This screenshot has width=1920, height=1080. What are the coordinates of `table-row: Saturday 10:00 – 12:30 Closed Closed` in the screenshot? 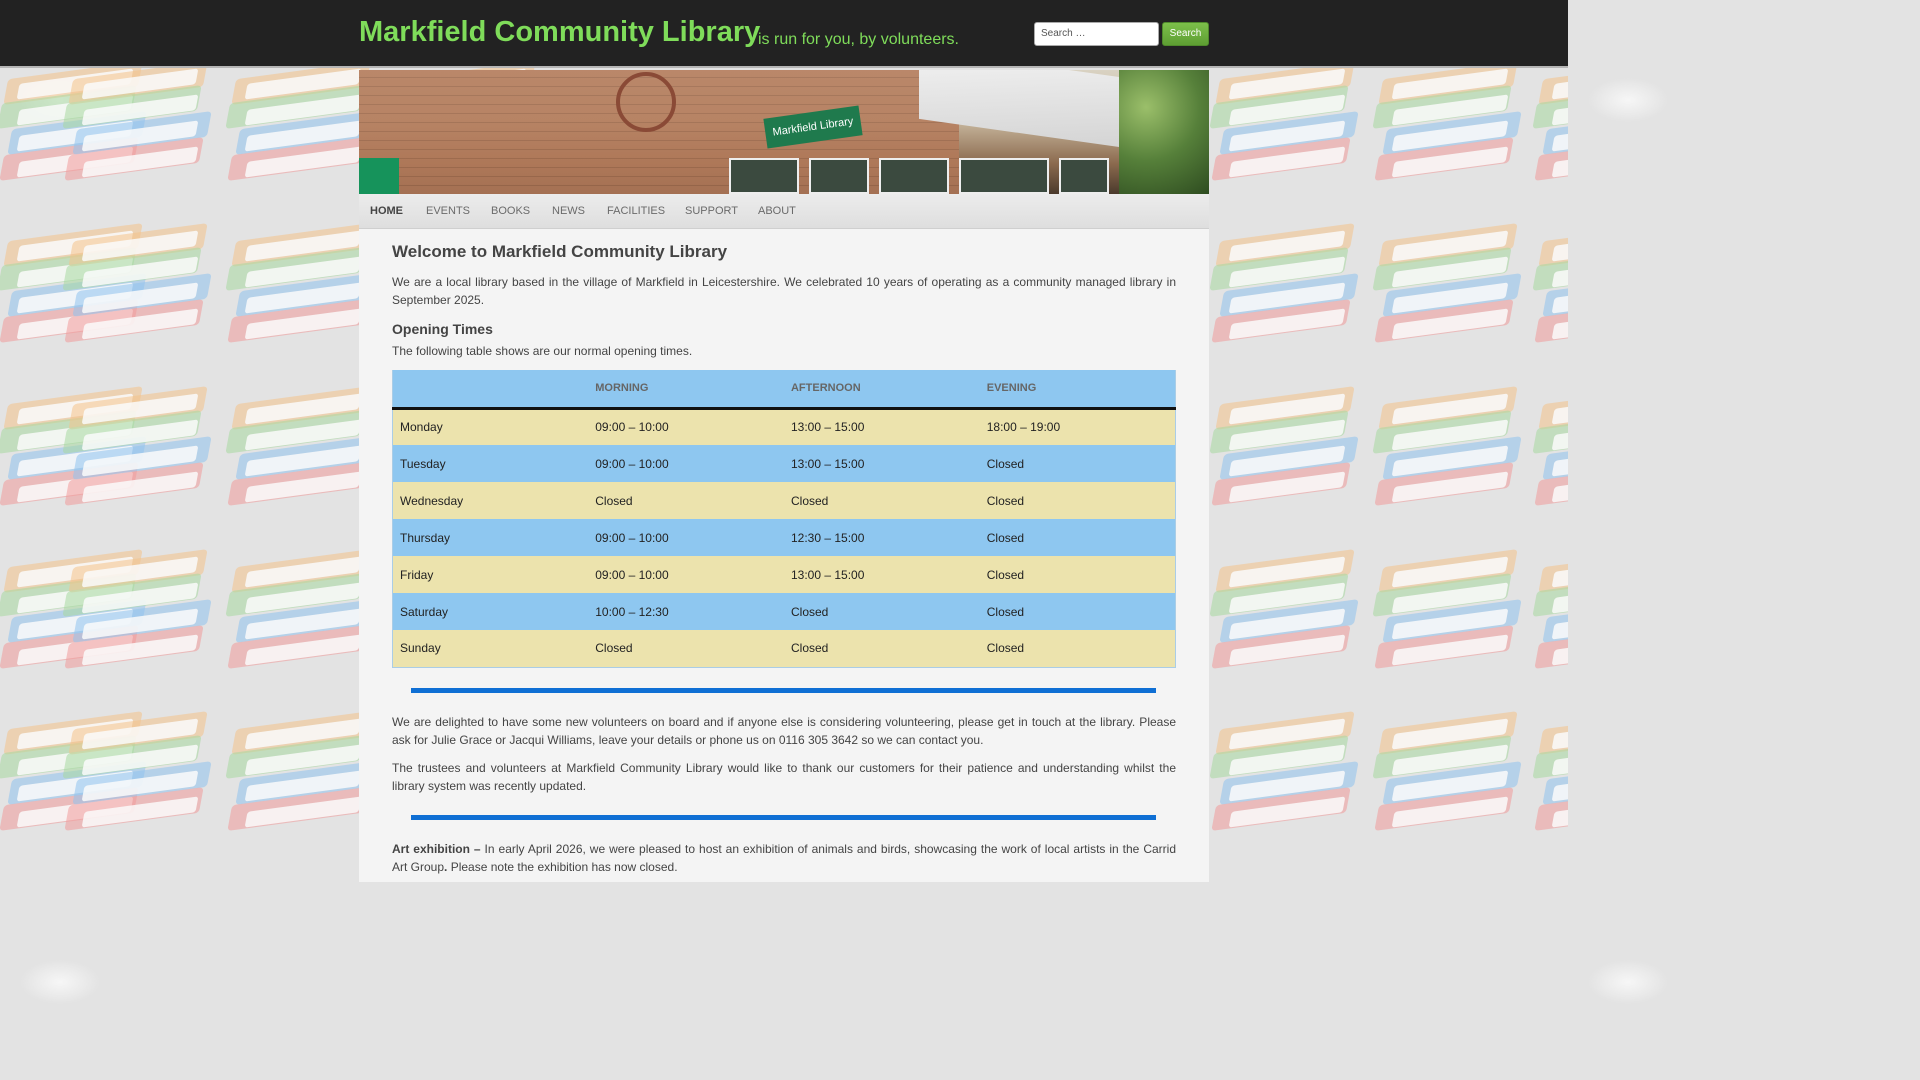 It's located at (784, 611).